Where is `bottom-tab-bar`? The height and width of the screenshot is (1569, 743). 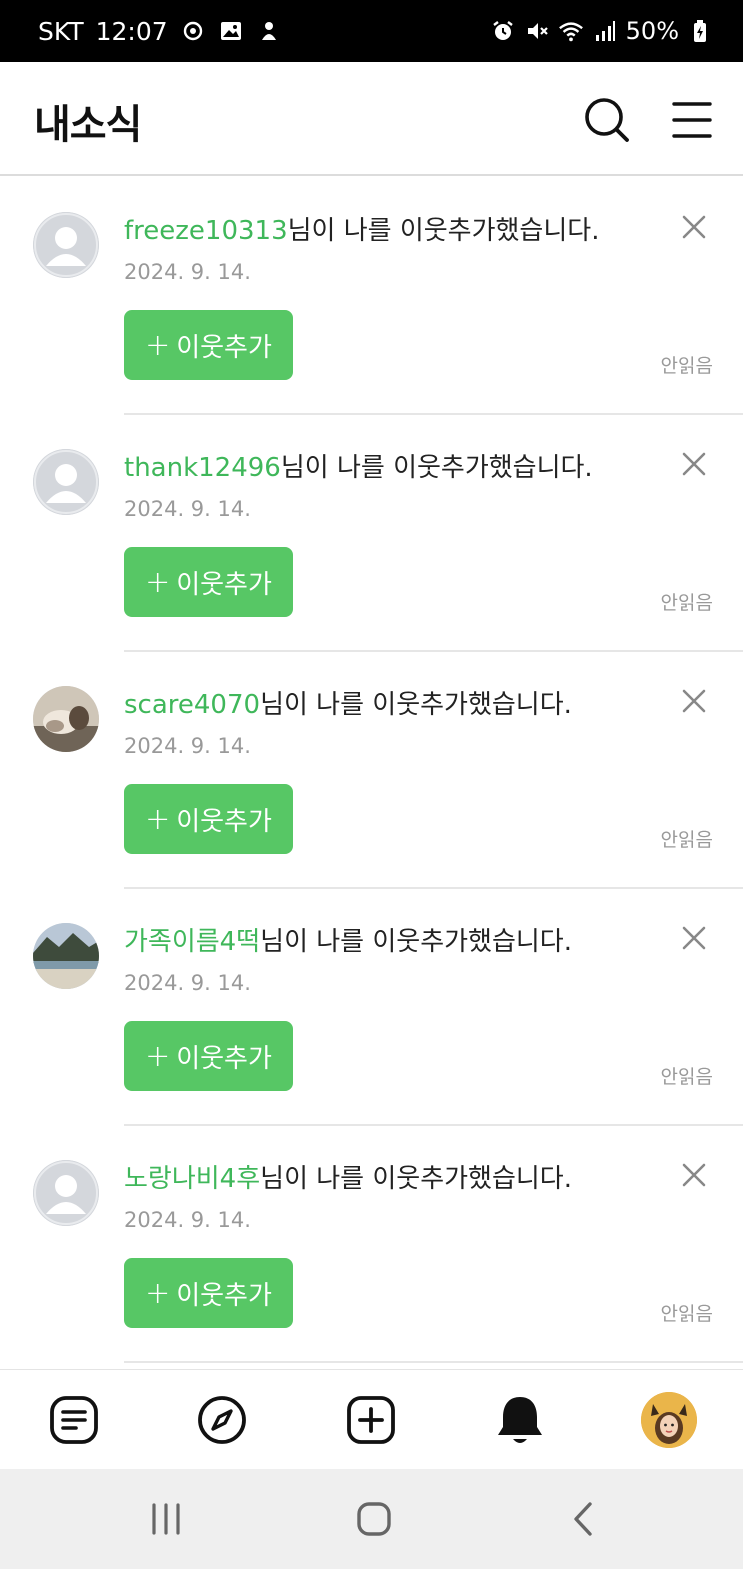
bottom-tab-bar is located at coordinates (371, 1419).